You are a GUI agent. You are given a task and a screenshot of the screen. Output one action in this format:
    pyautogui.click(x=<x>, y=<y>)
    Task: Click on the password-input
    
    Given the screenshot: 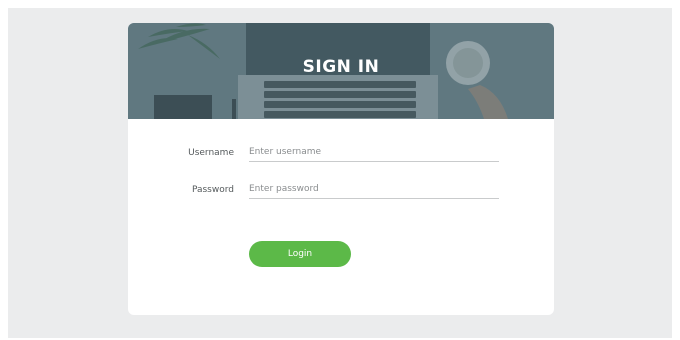 What is the action you would take?
    pyautogui.click(x=374, y=189)
    